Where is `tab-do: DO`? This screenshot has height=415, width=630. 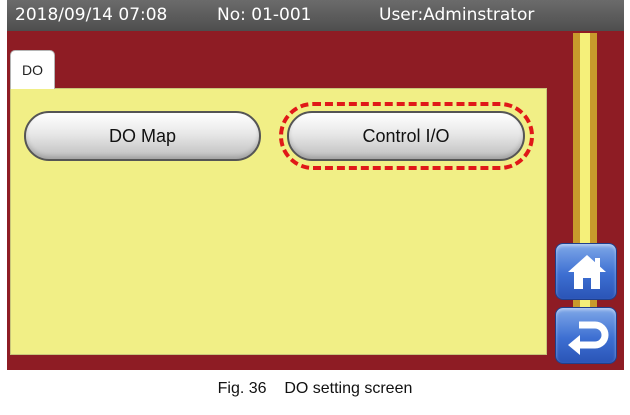
tab-do: DO is located at coordinates (32, 69).